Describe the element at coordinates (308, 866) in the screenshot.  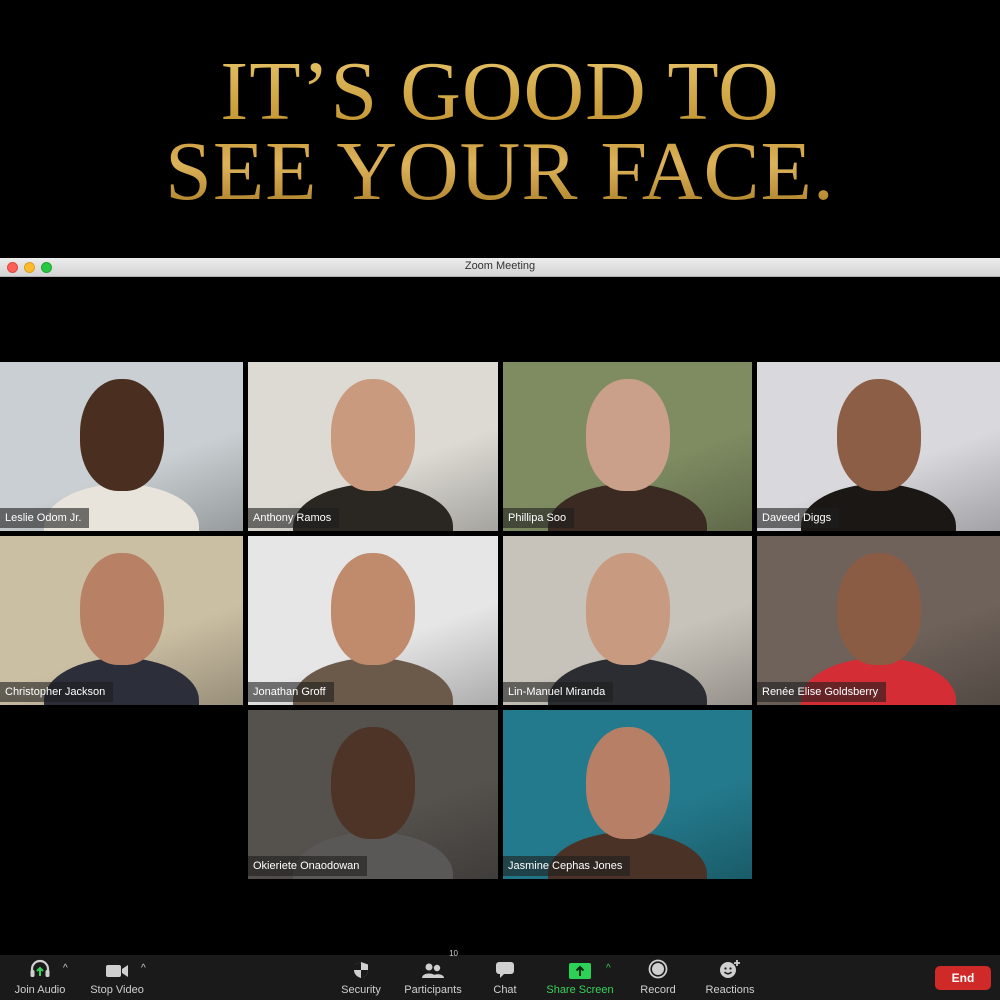
I see `participant-name-label: Okieriete Onaodowan` at that location.